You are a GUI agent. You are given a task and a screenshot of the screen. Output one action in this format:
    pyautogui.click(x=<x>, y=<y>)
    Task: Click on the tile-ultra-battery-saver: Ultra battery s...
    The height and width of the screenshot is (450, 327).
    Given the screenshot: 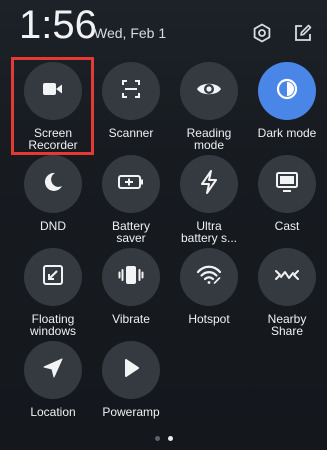 What is the action you would take?
    pyautogui.click(x=209, y=202)
    